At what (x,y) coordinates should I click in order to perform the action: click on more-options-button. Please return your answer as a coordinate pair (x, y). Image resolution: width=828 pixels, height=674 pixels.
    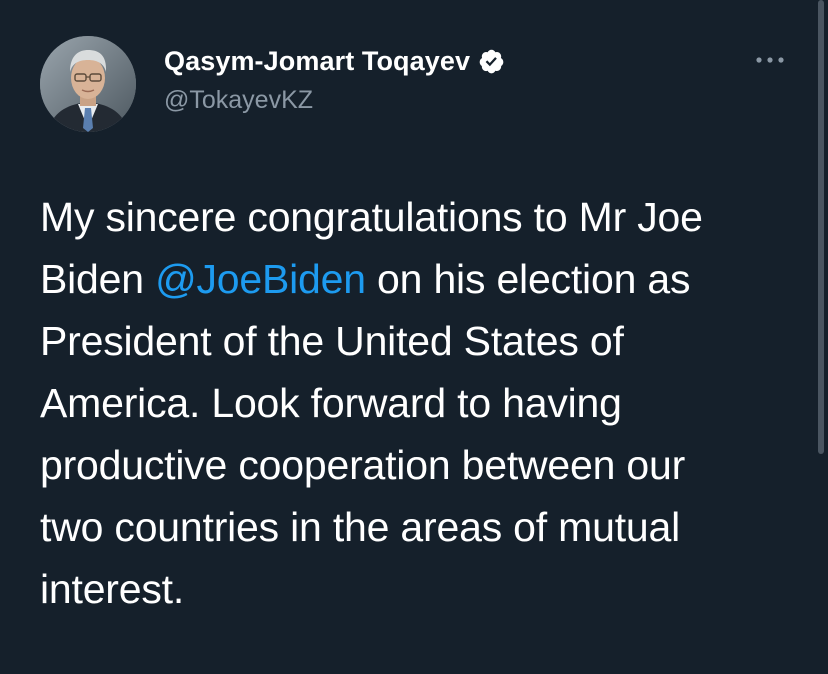
    Looking at the image, I should click on (770, 60).